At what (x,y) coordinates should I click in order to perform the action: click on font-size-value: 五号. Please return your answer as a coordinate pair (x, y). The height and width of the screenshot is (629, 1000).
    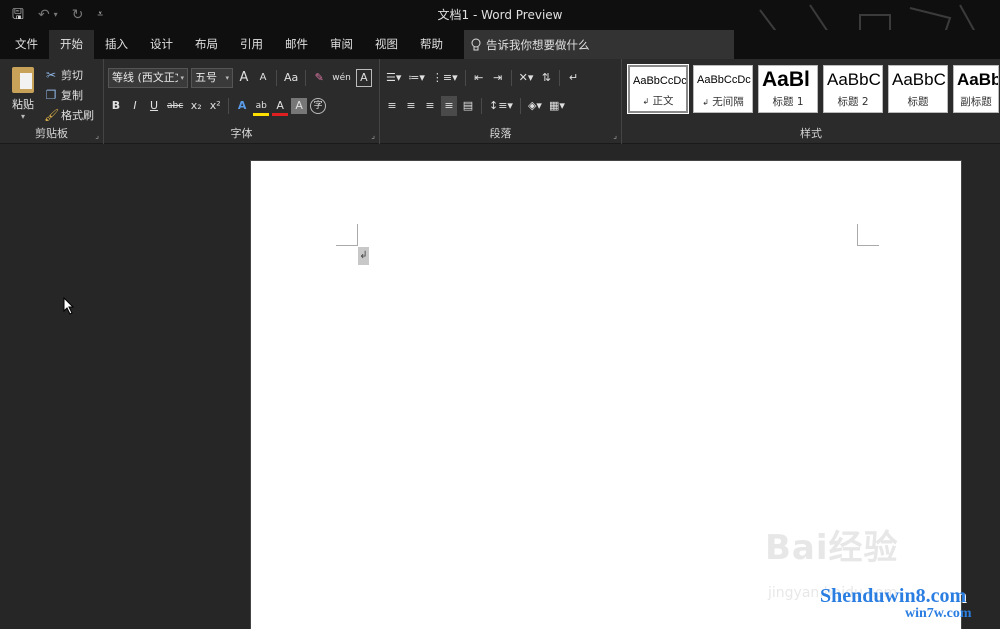
    Looking at the image, I should click on (206, 77).